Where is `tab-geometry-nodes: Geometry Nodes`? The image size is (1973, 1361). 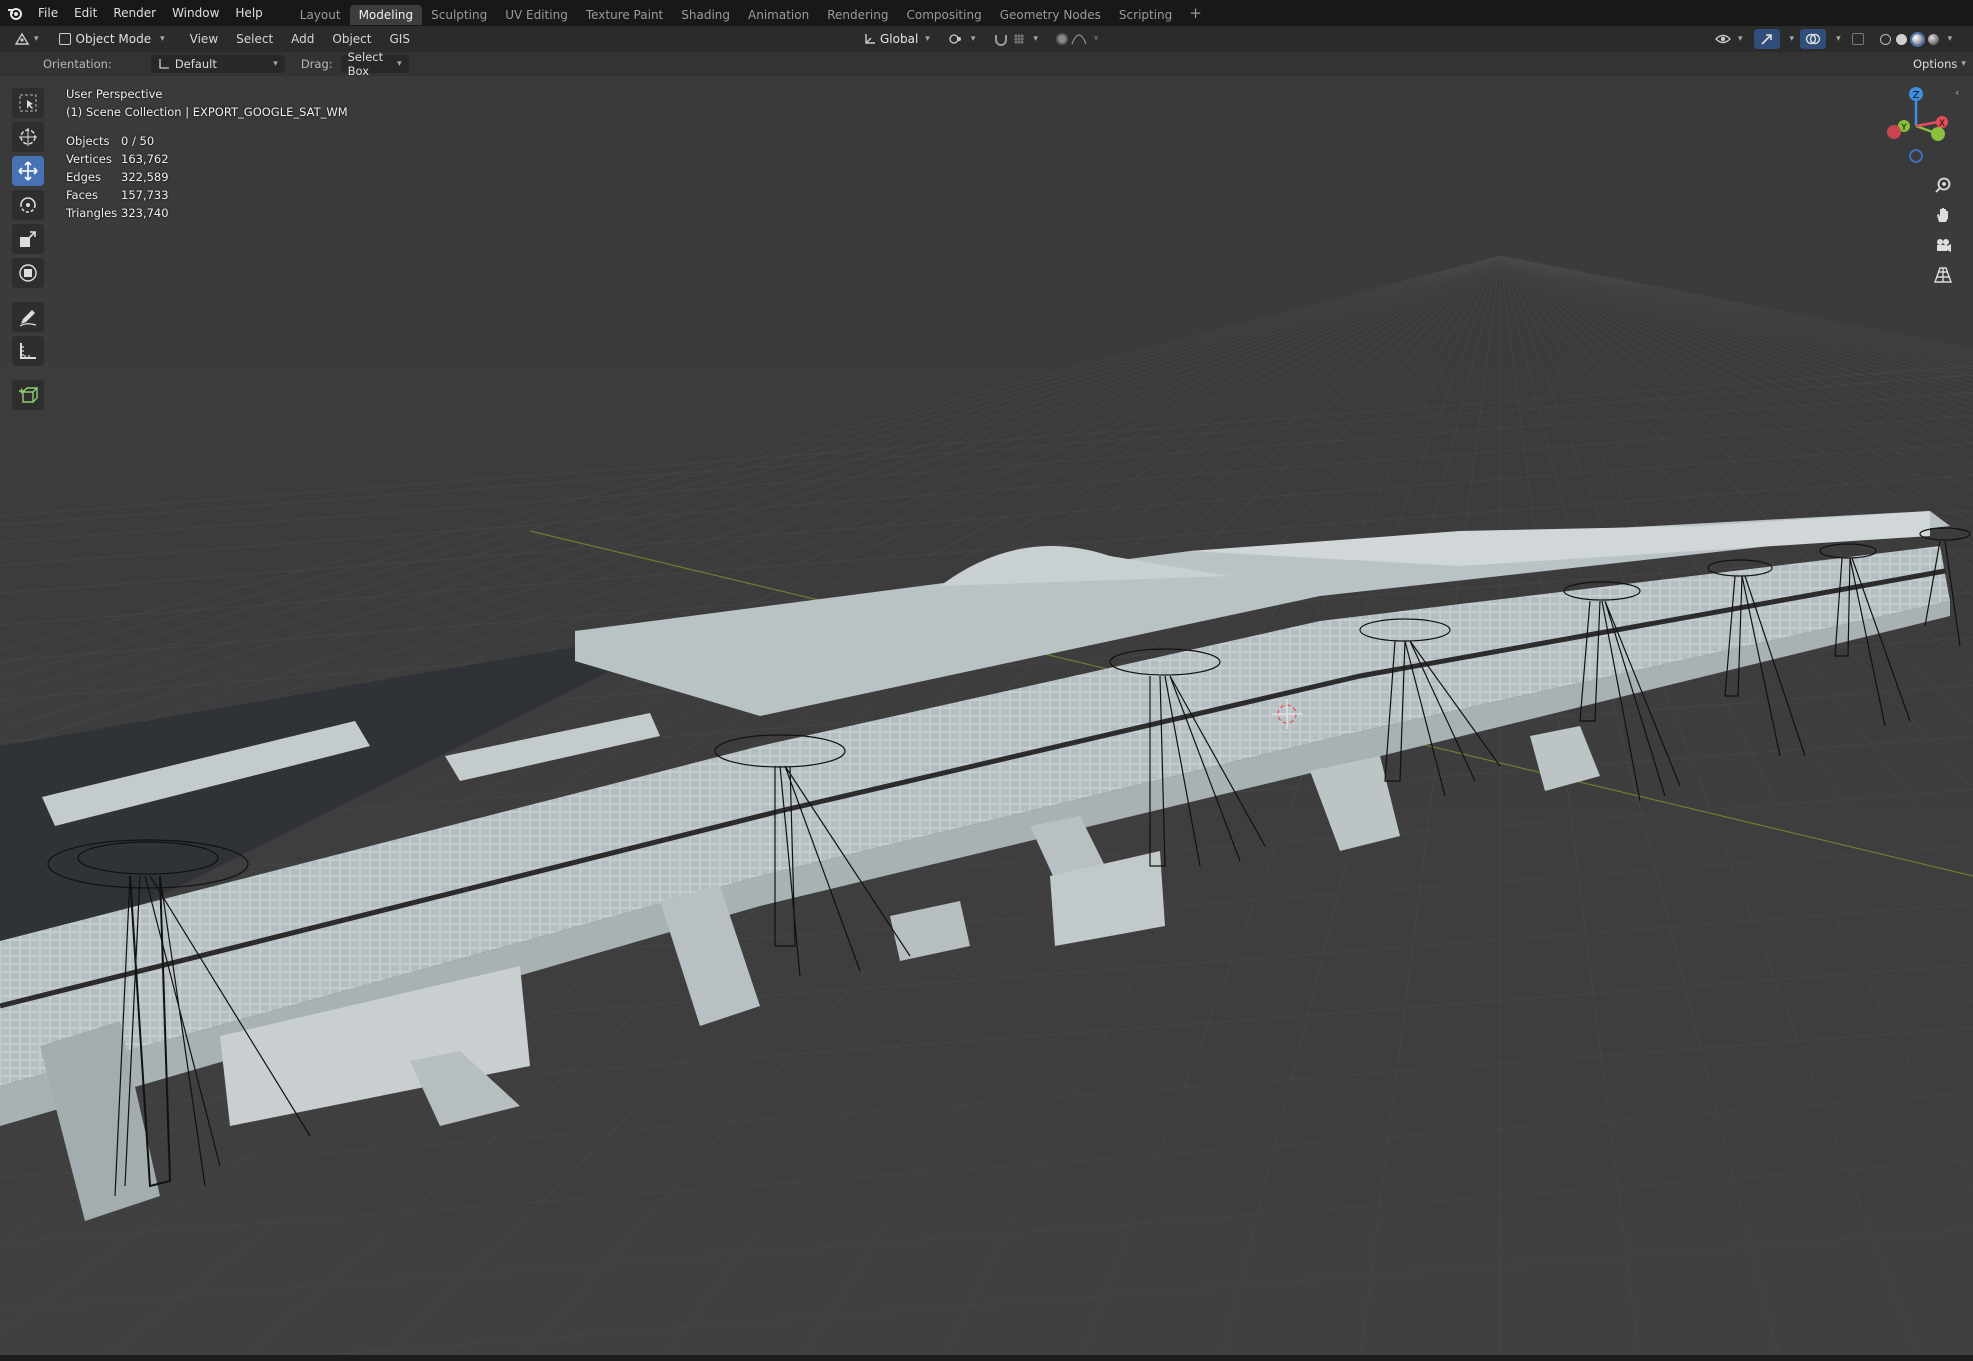 tab-geometry-nodes: Geometry Nodes is located at coordinates (1050, 15).